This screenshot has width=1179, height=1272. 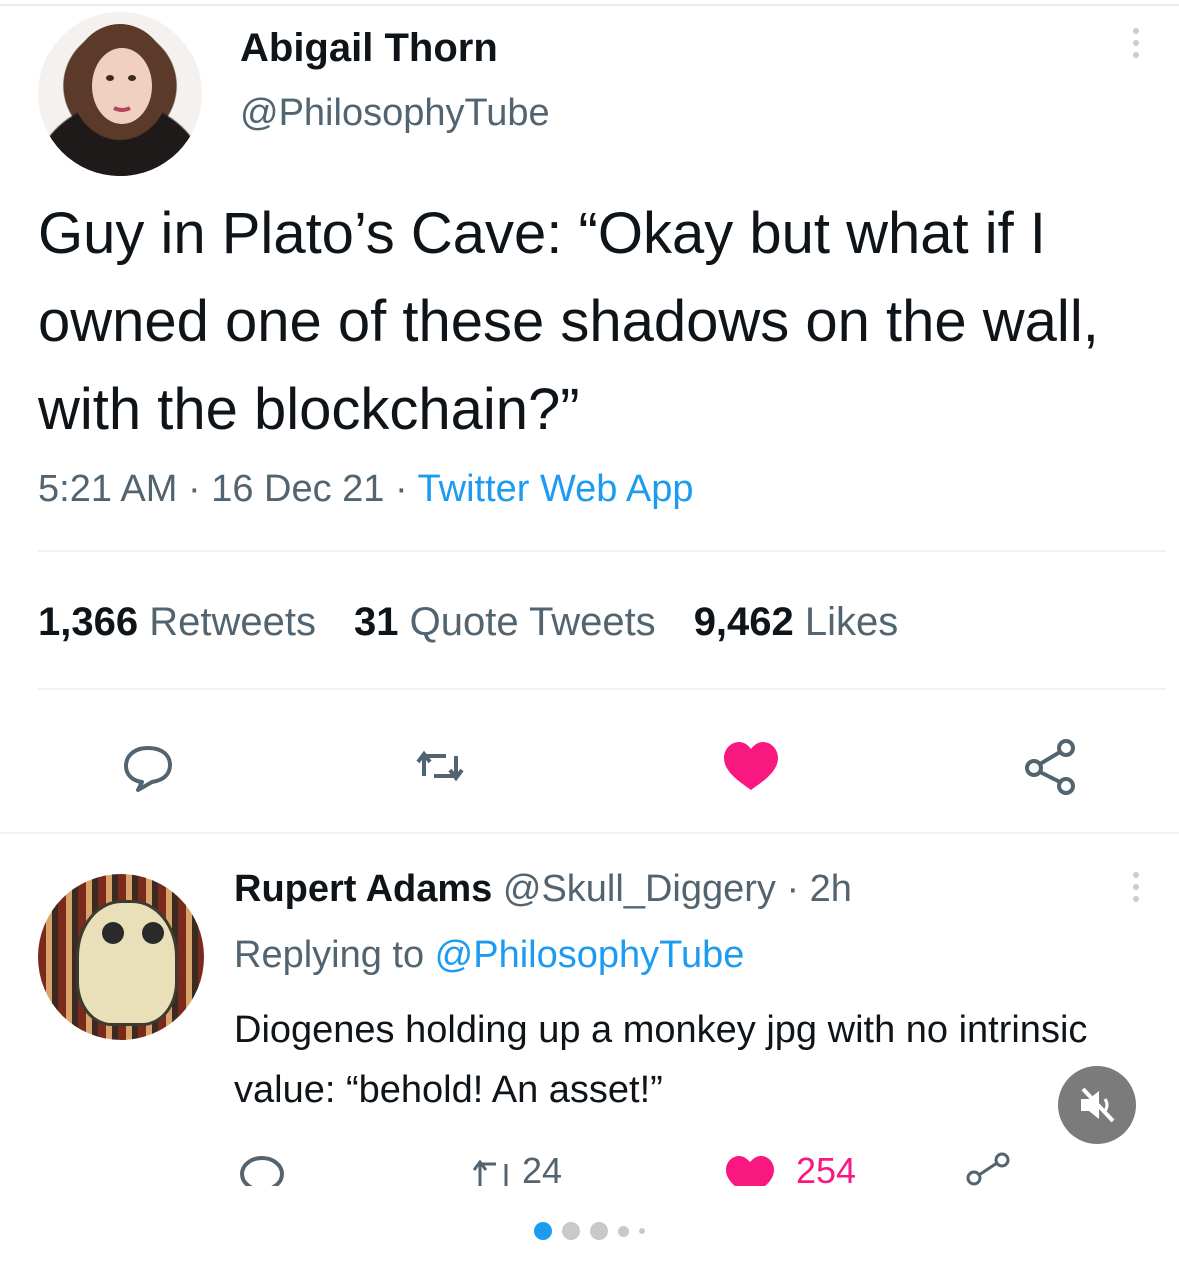 What do you see at coordinates (796, 622) in the screenshot?
I see `likes-stat: 9,462 Likes` at bounding box center [796, 622].